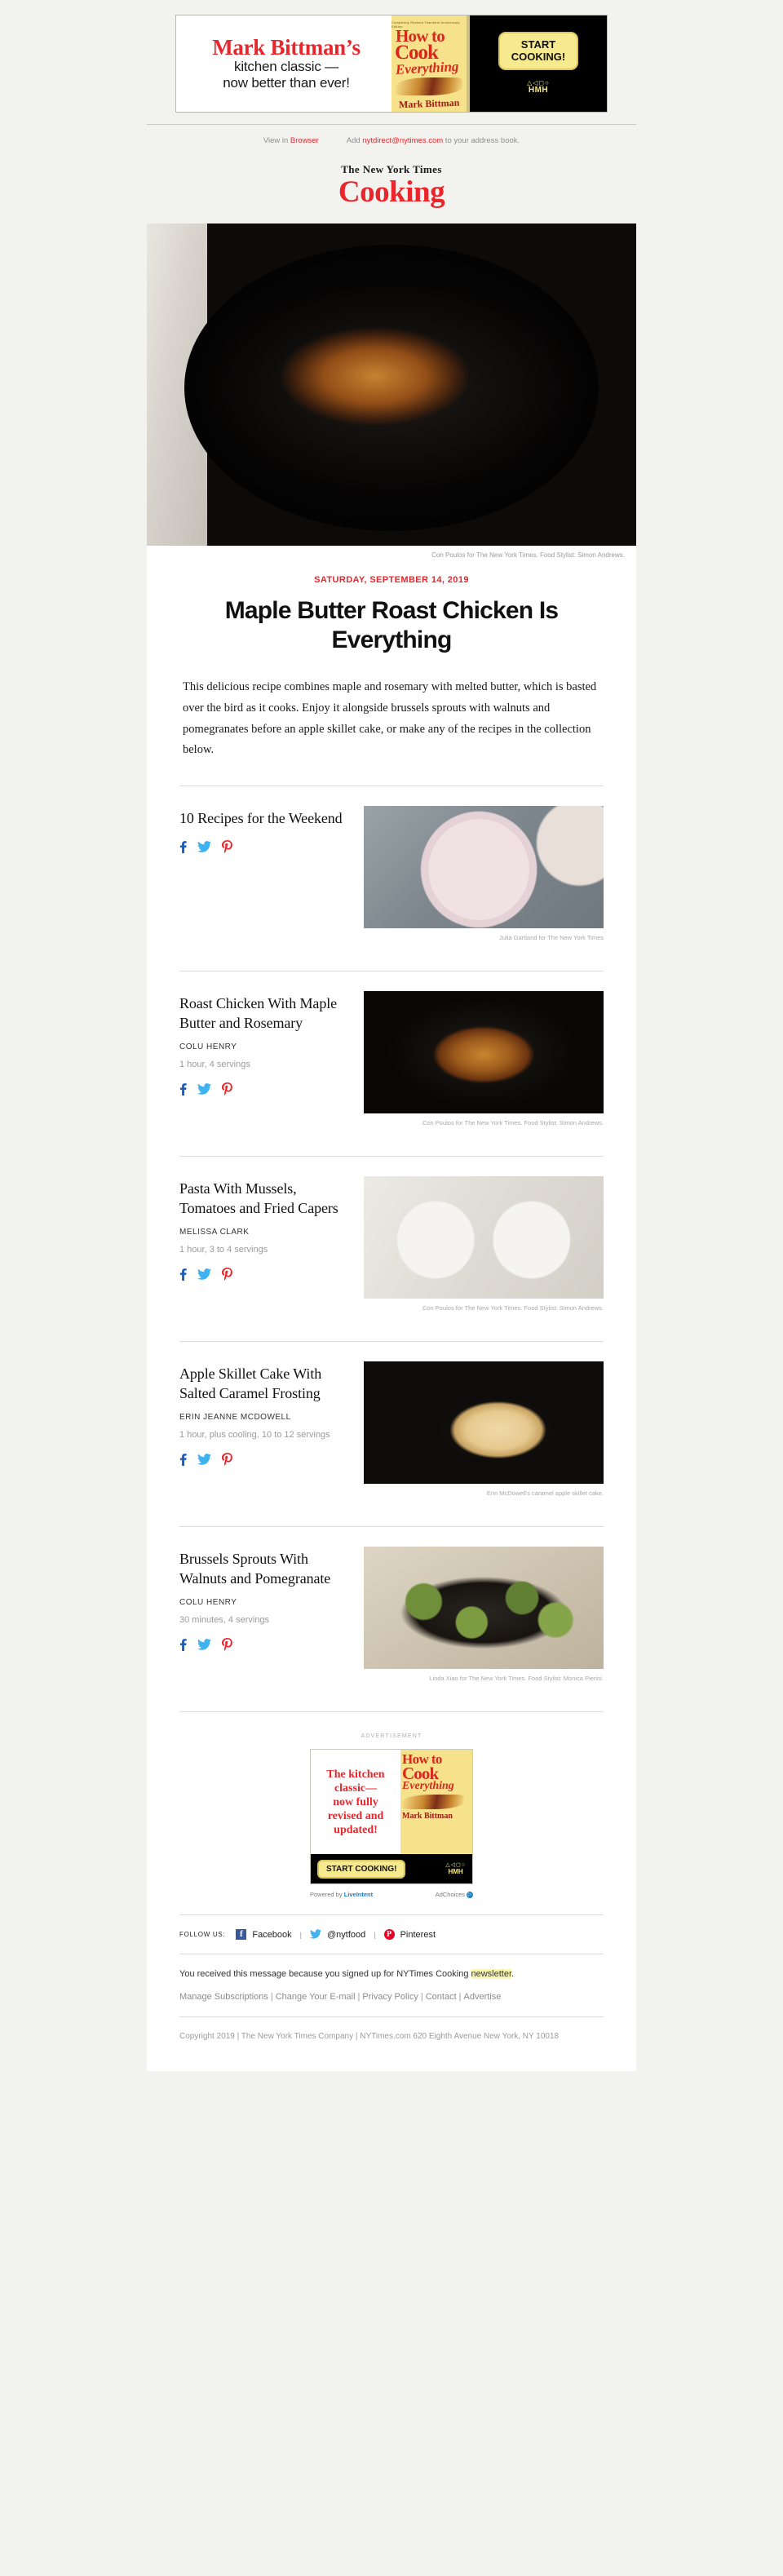  What do you see at coordinates (223, 1250) in the screenshot?
I see `recipe-meta: 1 hour, 3 to 4 servings` at bounding box center [223, 1250].